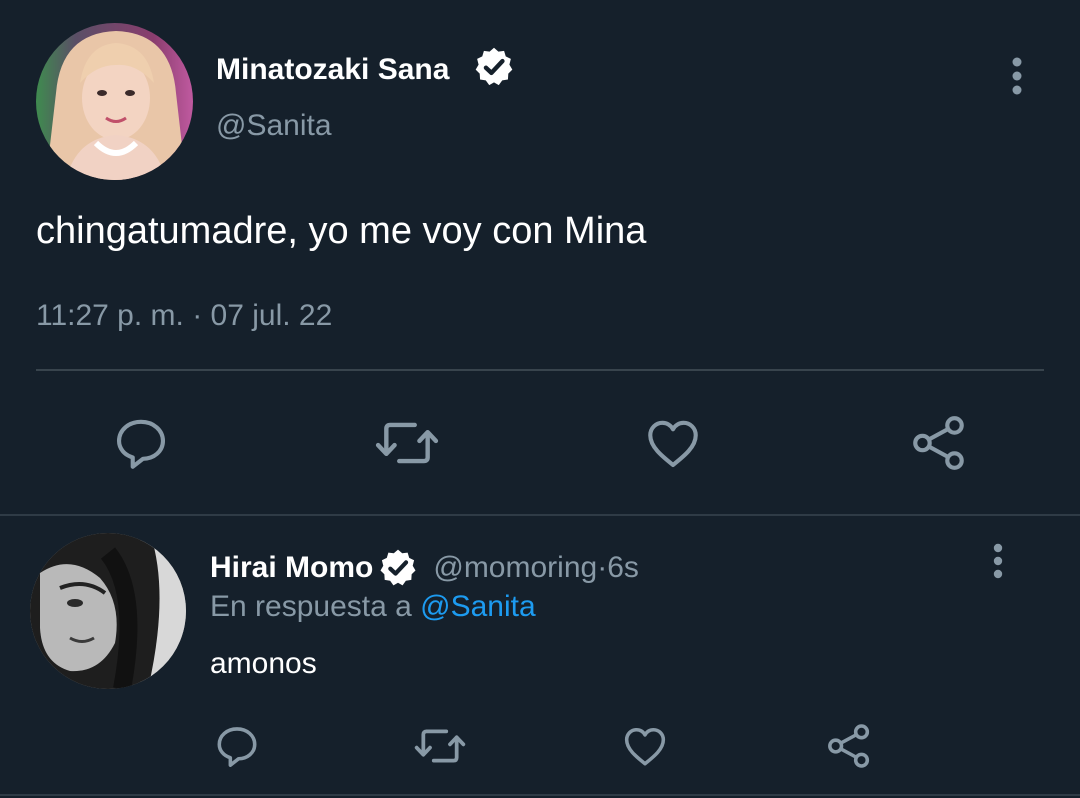 The image size is (1080, 798). What do you see at coordinates (311, 606) in the screenshot?
I see `in-reply-prefix: En respuesta a` at bounding box center [311, 606].